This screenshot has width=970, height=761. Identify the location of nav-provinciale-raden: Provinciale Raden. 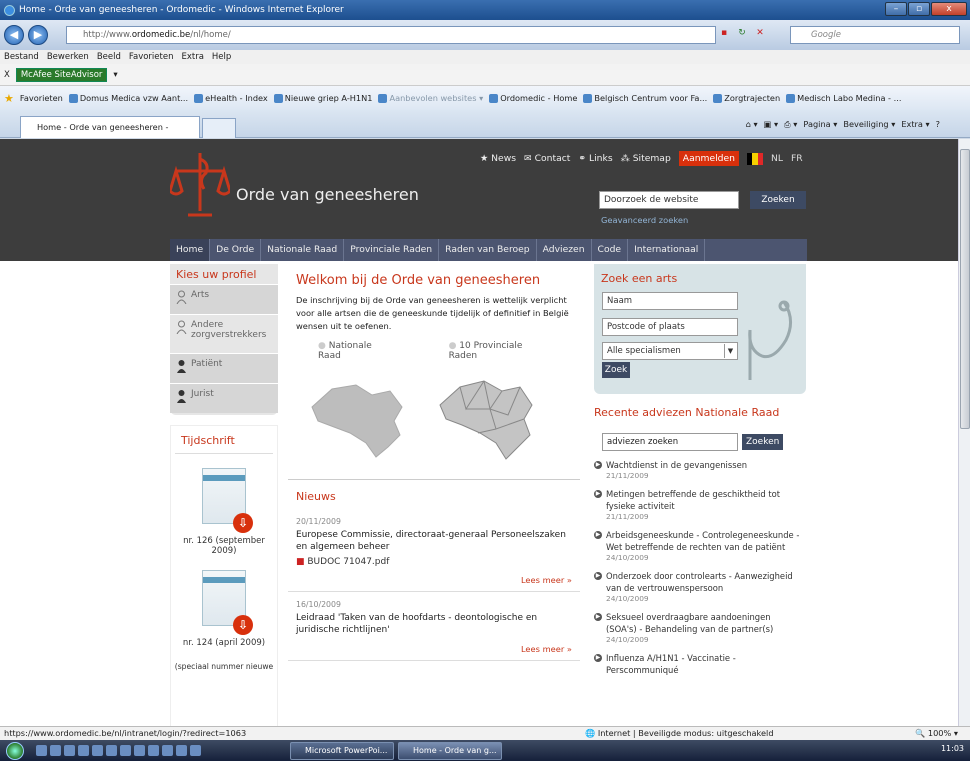
(392, 250).